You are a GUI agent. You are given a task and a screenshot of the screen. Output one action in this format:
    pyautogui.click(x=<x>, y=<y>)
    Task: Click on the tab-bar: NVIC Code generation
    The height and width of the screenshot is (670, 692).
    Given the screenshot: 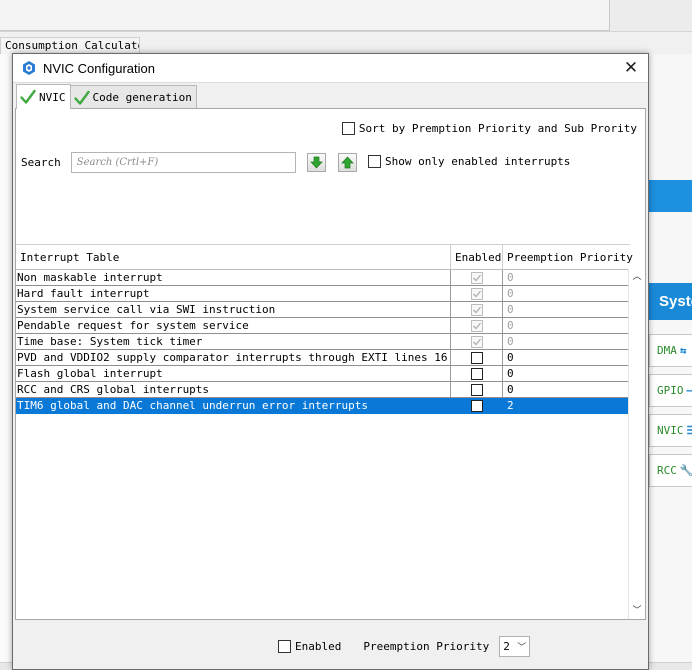 What is the action you would take?
    pyautogui.click(x=106, y=96)
    